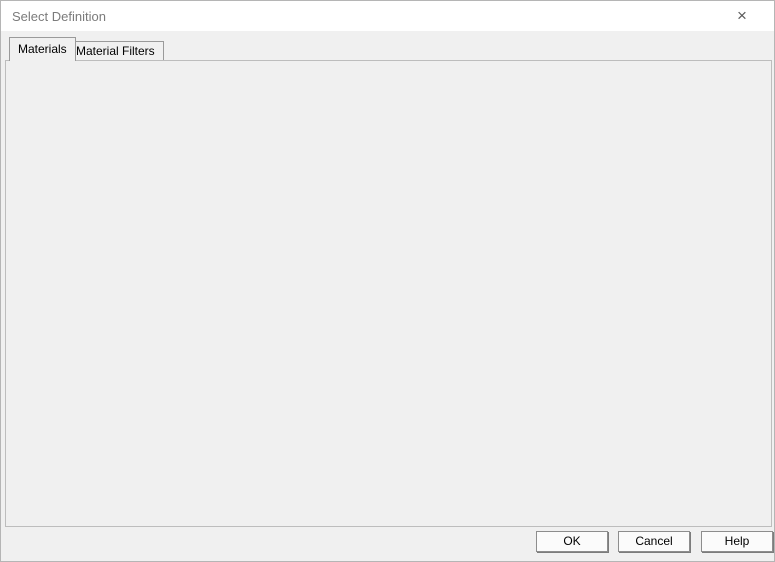 This screenshot has height=562, width=775. What do you see at coordinates (737, 541) in the screenshot?
I see `help-button: Help` at bounding box center [737, 541].